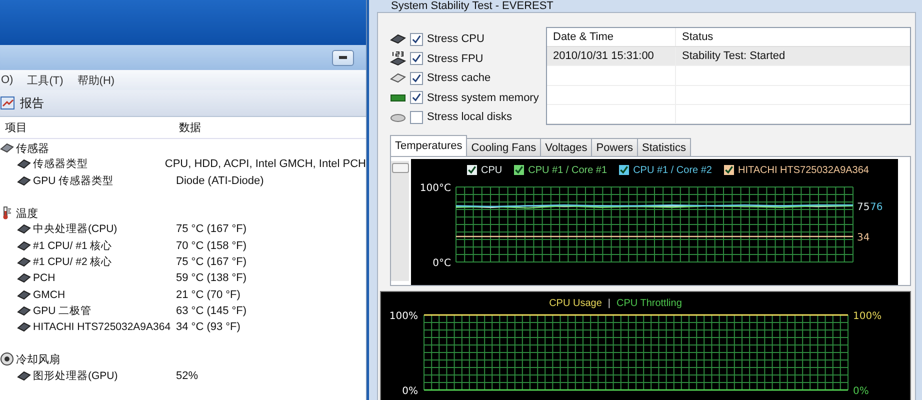 The height and width of the screenshot is (400, 922). Describe the element at coordinates (695, 37) in the screenshot. I see `column-header: Status` at that location.